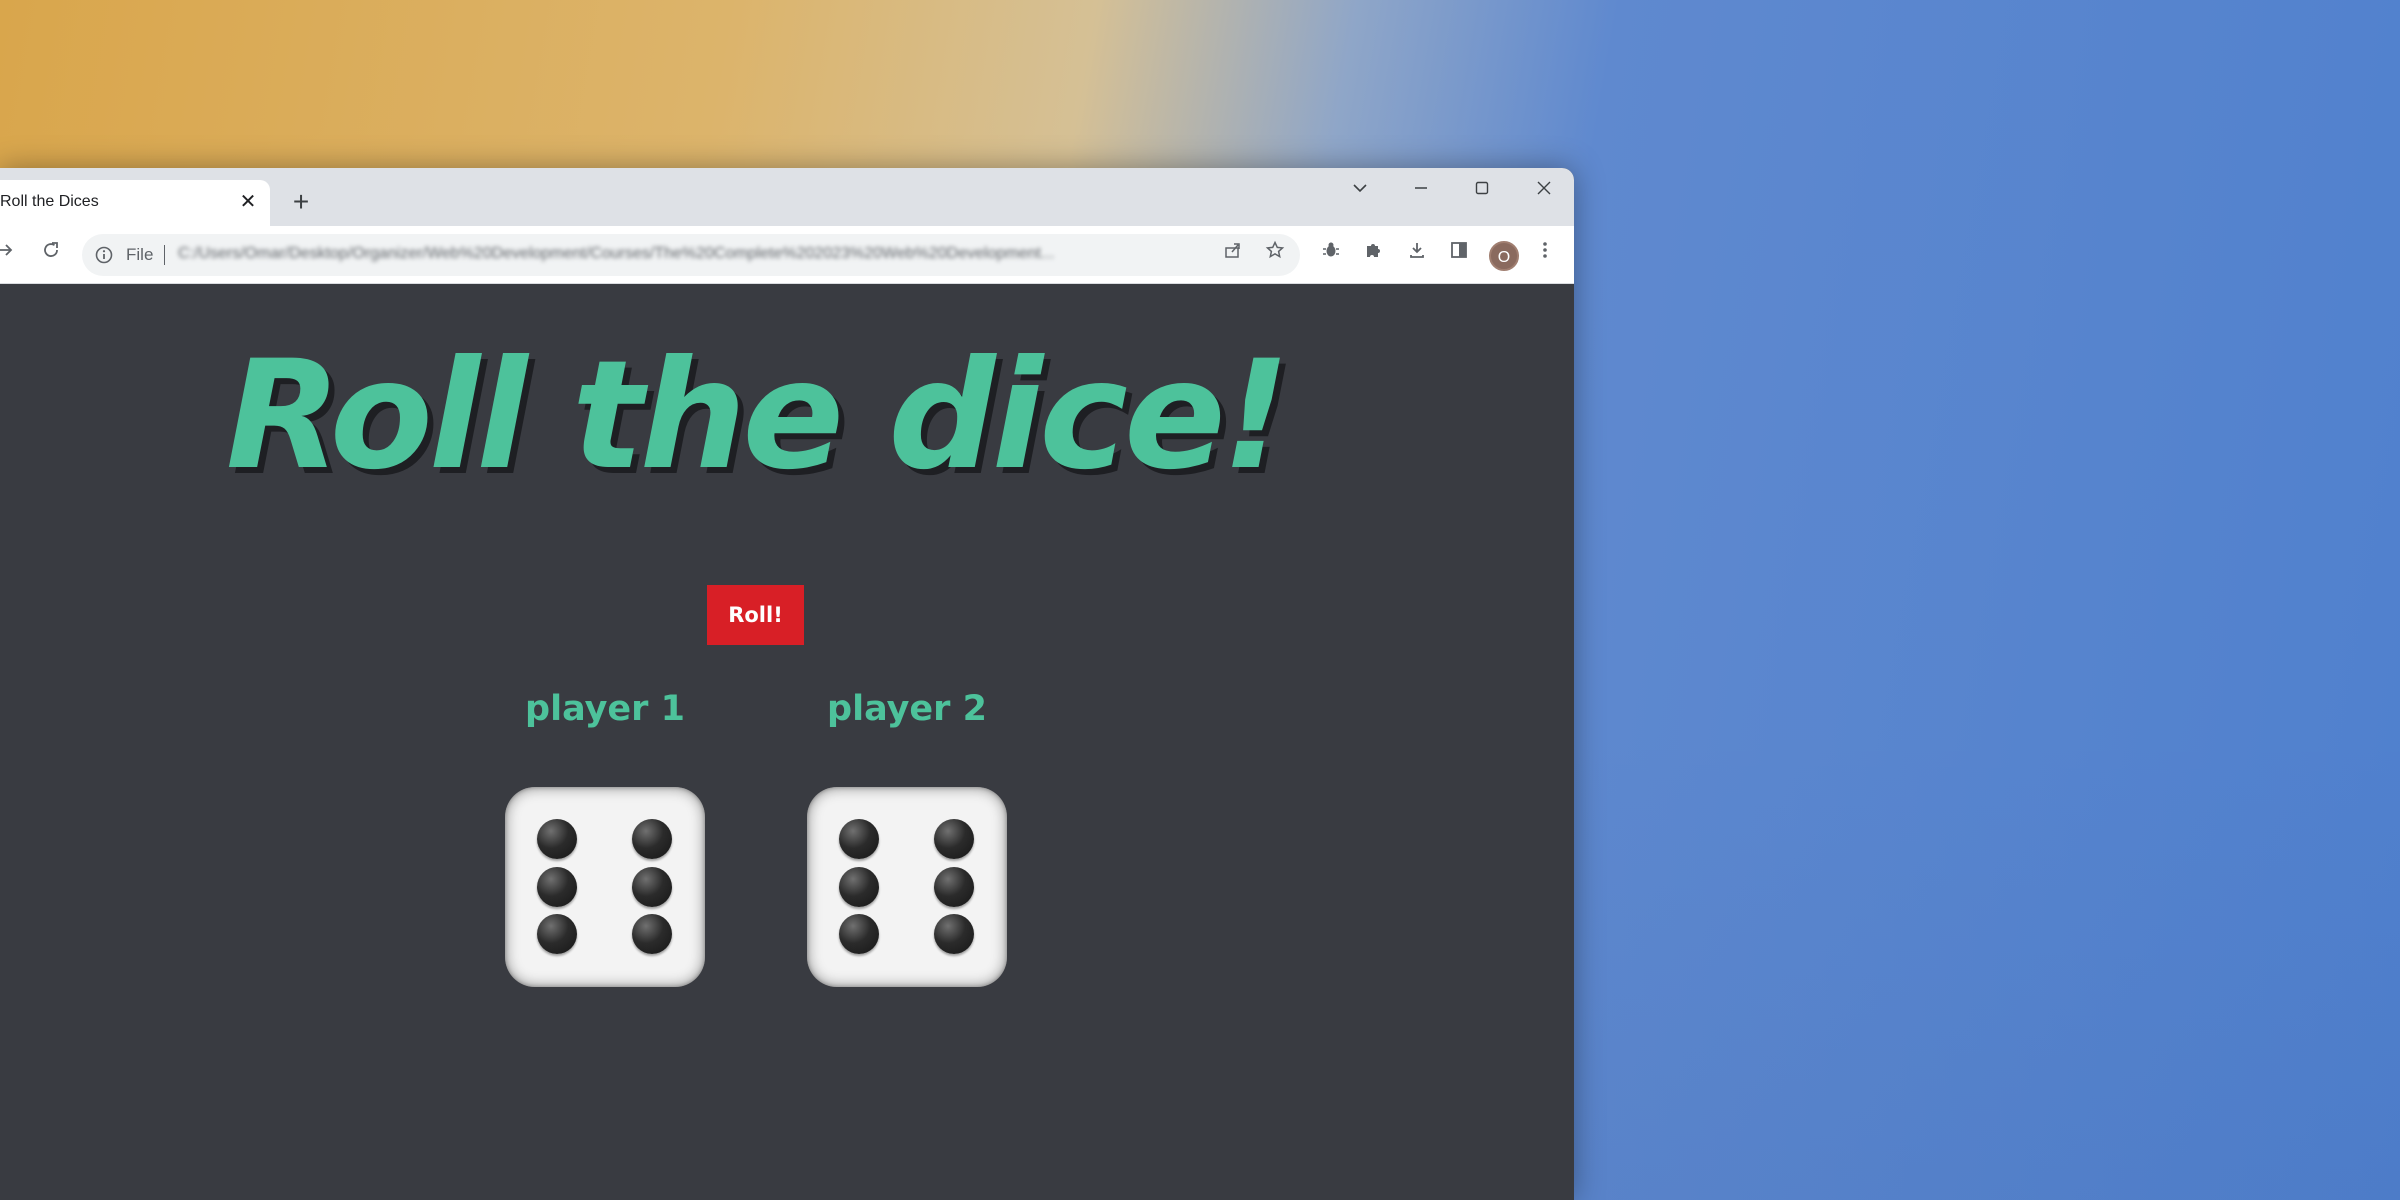 Image resolution: width=2400 pixels, height=1200 pixels. What do you see at coordinates (104, 255) in the screenshot?
I see `site-info-icon` at bounding box center [104, 255].